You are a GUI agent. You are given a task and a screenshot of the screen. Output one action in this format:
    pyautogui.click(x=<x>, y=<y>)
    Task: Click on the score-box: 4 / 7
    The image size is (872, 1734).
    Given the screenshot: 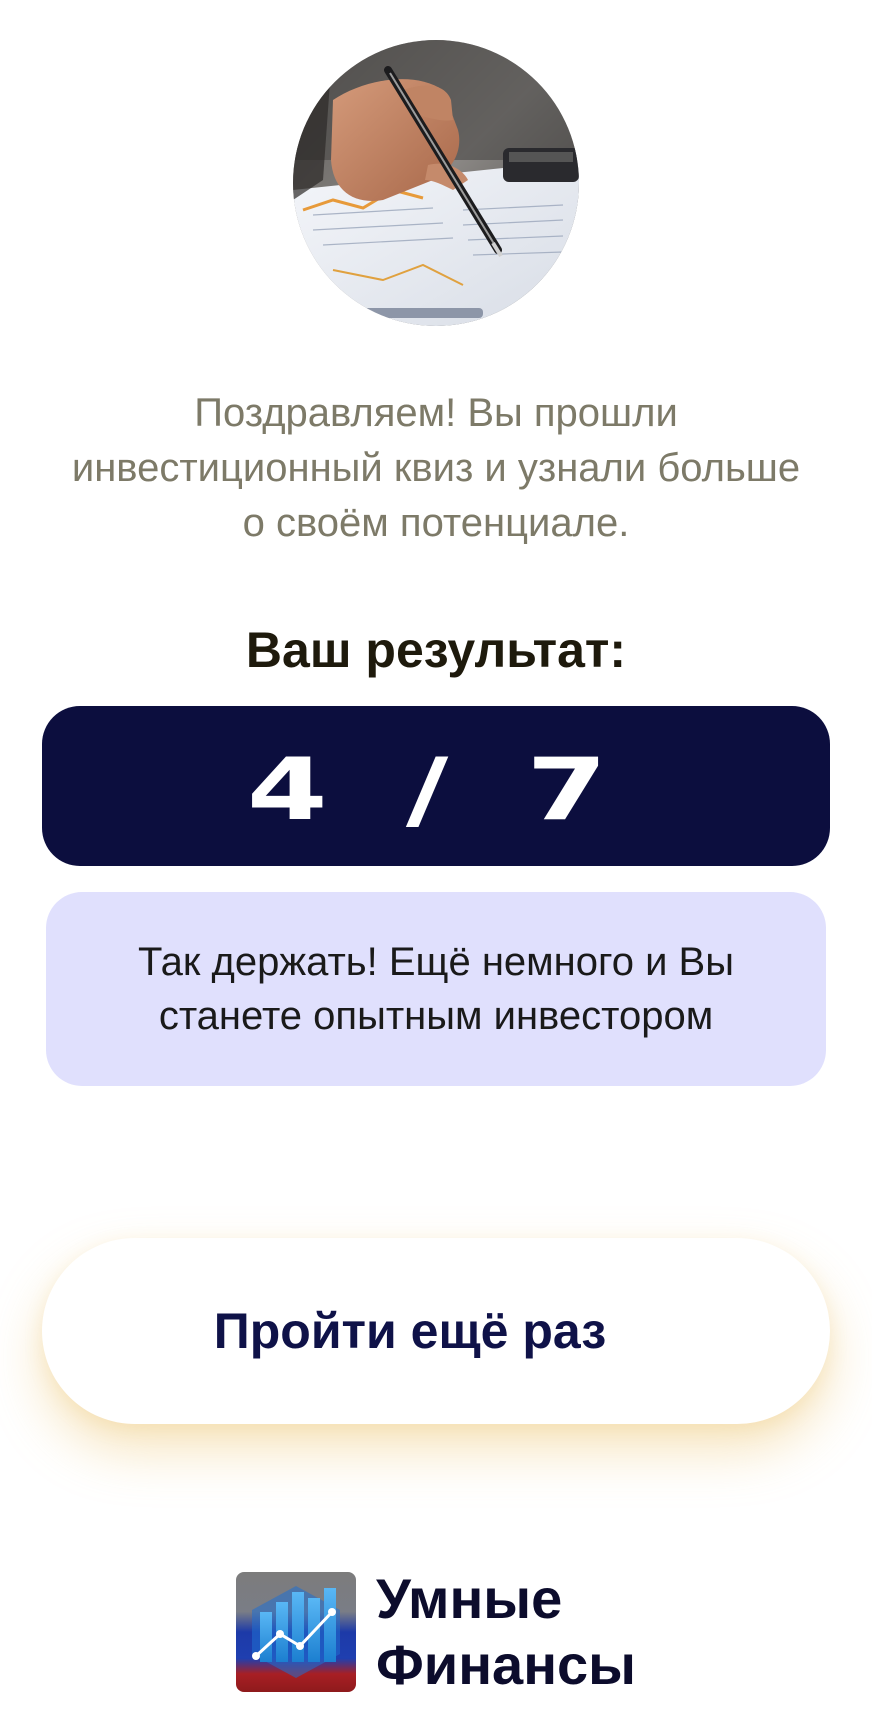 What is the action you would take?
    pyautogui.click(x=436, y=786)
    